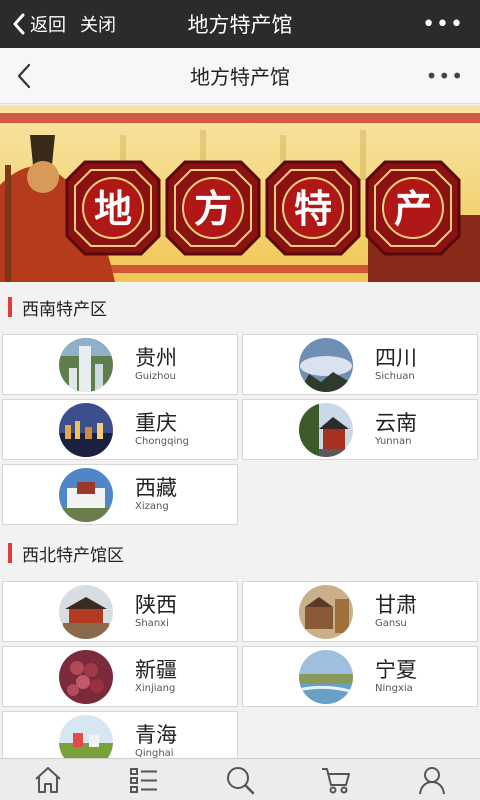  I want to click on wetland-photo-icon, so click(326, 676).